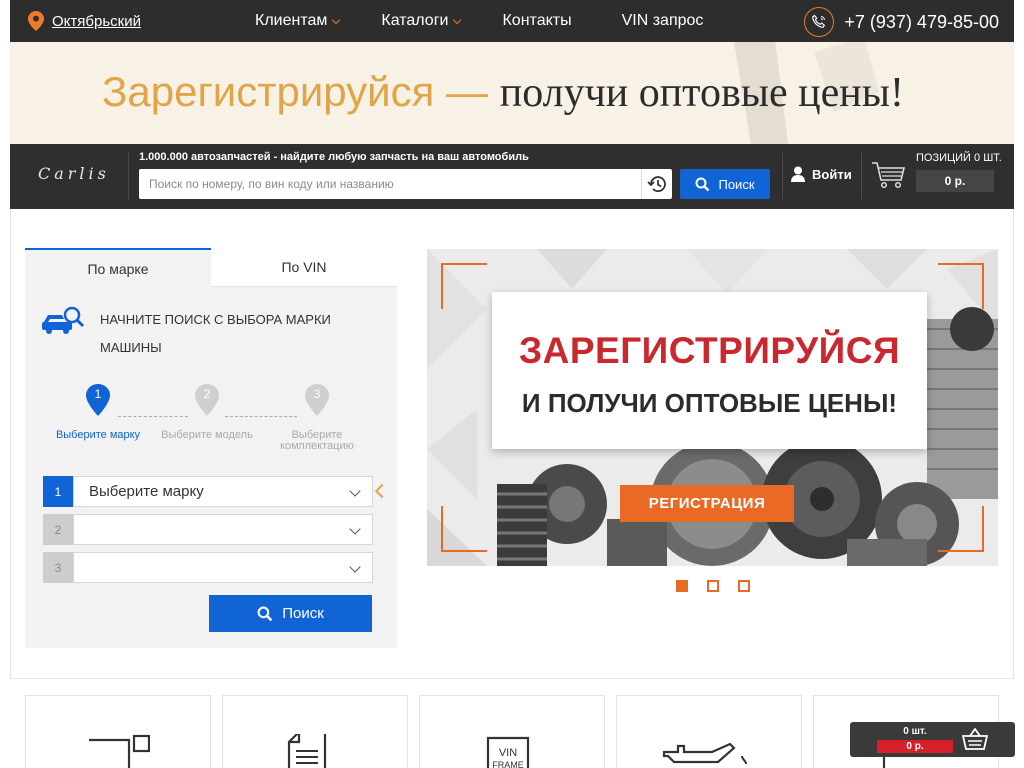 Image resolution: width=1024 pixels, height=768 pixels. Describe the element at coordinates (736, 184) in the screenshot. I see `header-search-button-label: Поиск` at that location.